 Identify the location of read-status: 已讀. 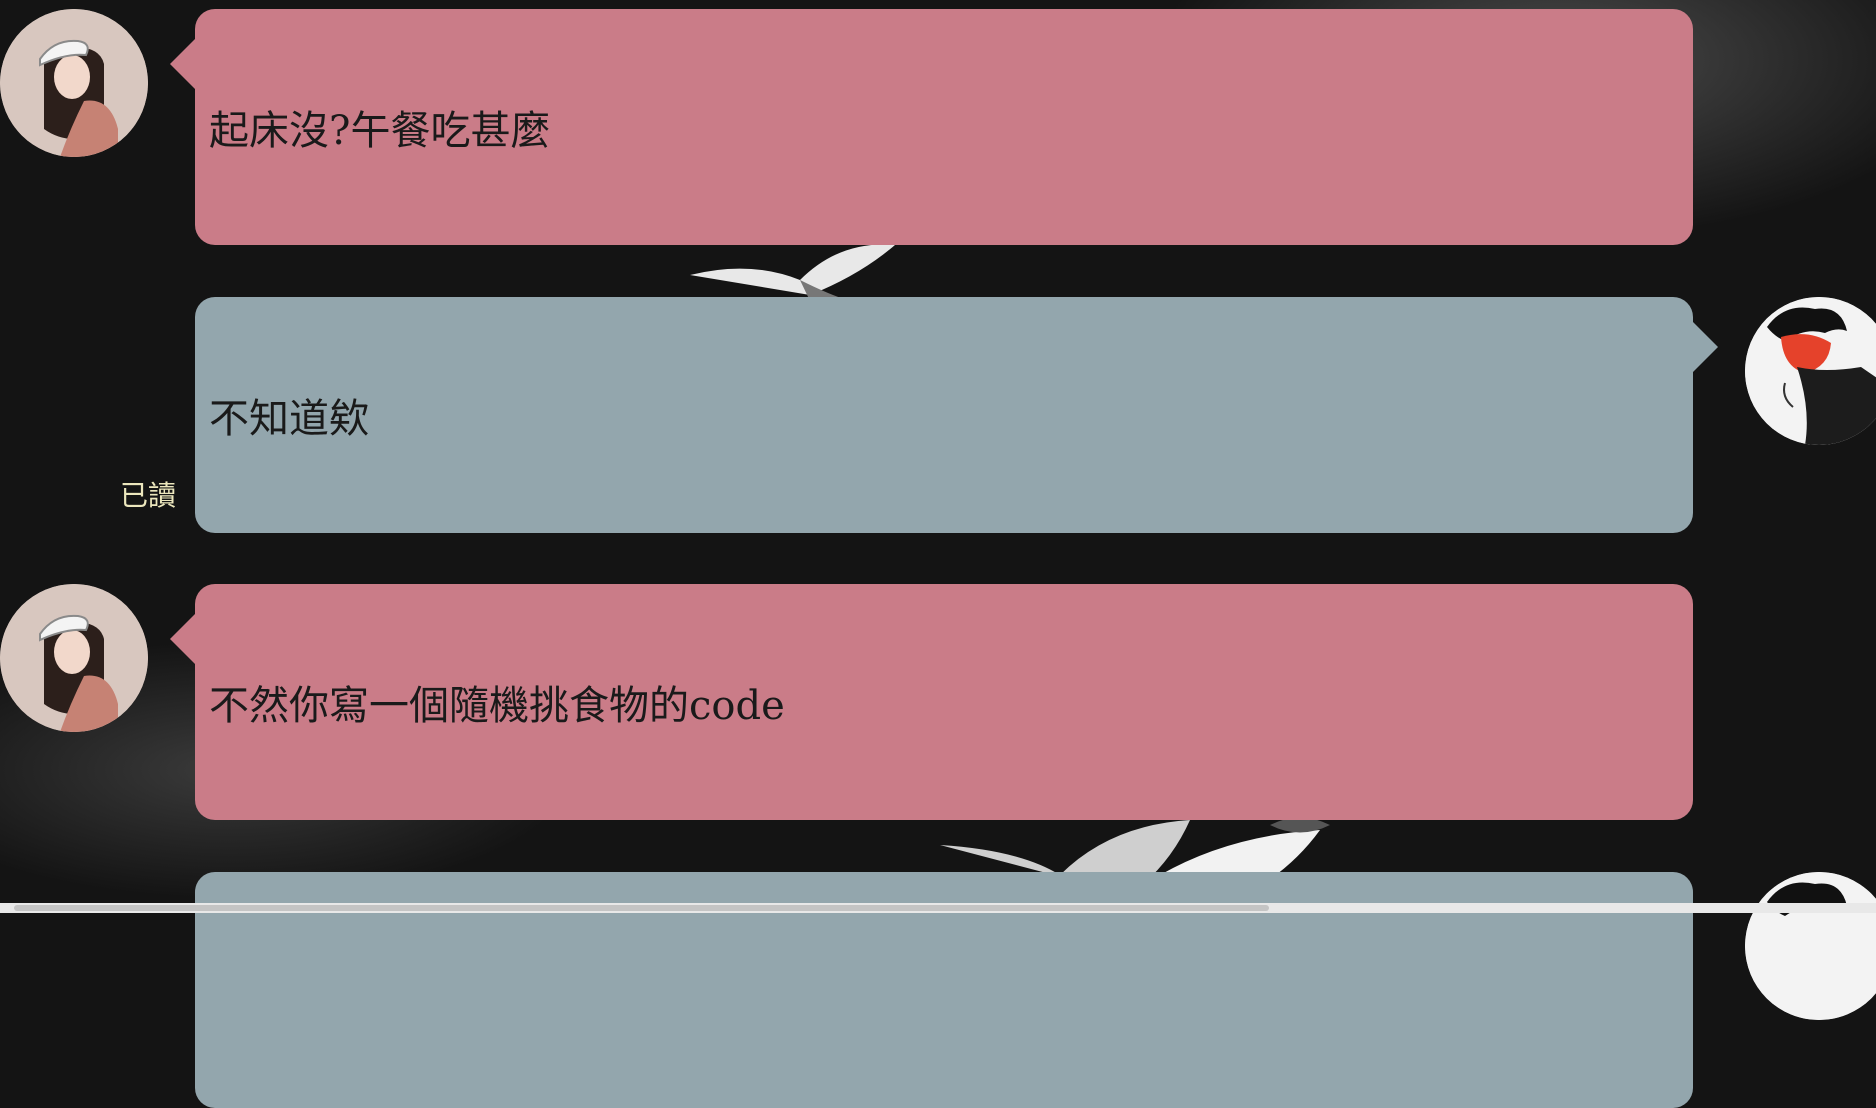
(148, 495).